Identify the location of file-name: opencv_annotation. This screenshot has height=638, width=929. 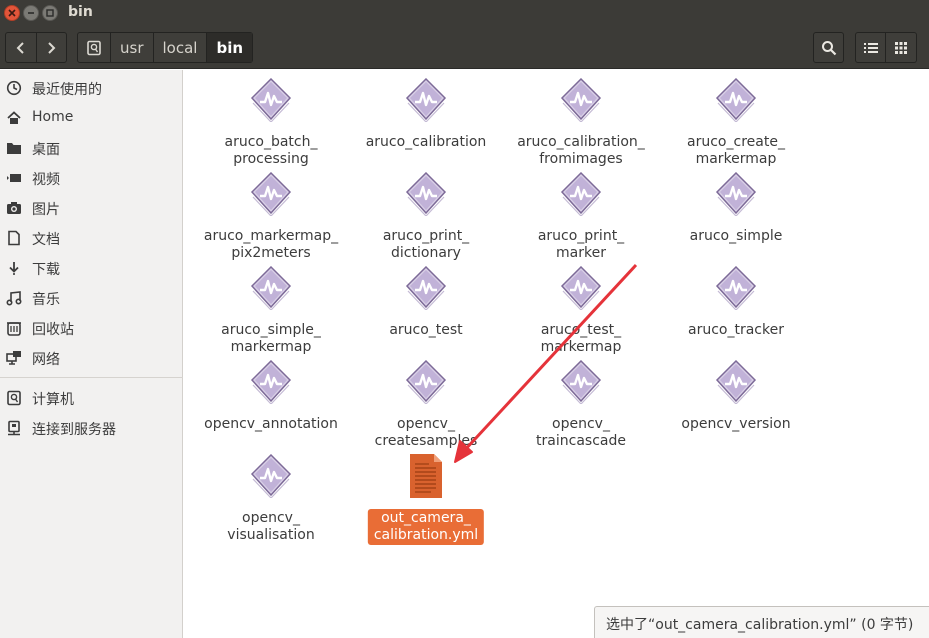
(271, 424).